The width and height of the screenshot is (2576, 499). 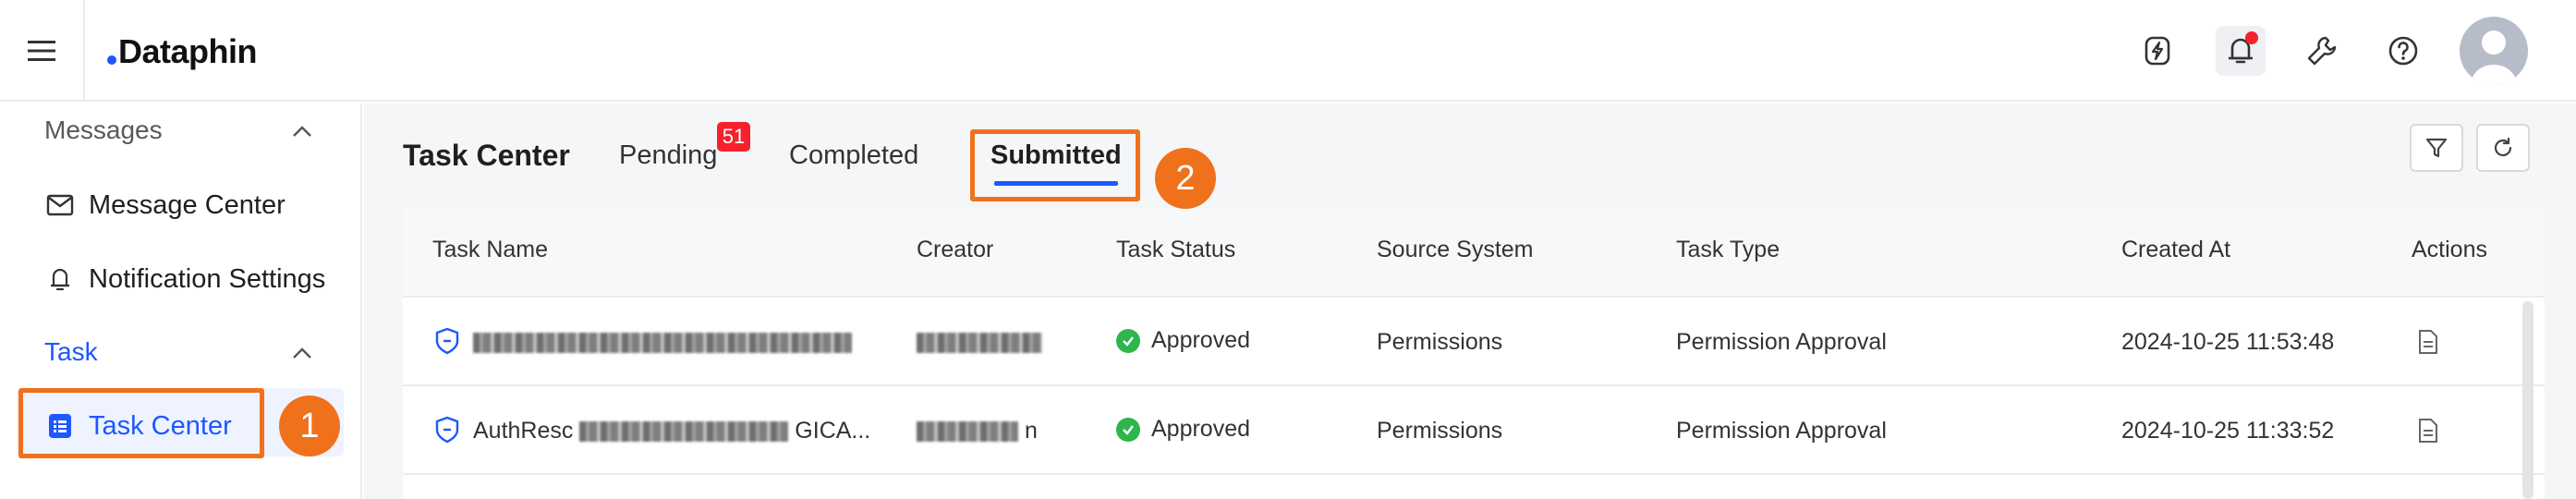 I want to click on step-badge-2: 2, so click(x=1185, y=178).